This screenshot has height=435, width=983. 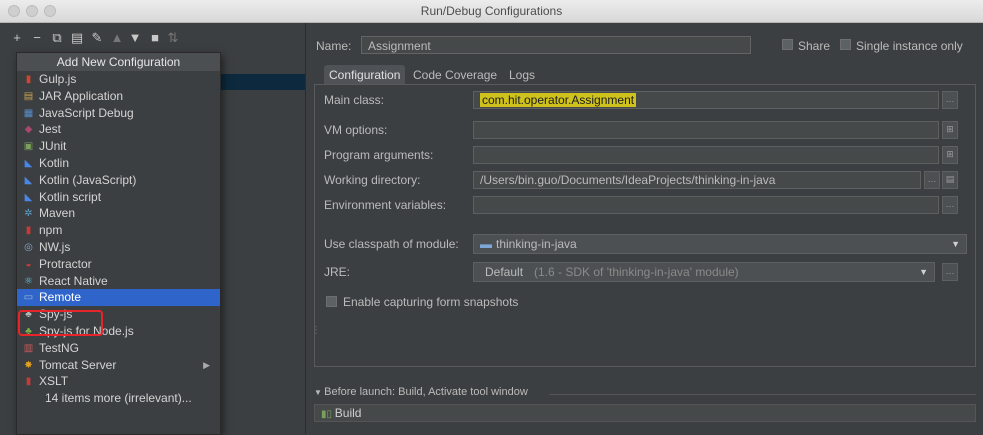 What do you see at coordinates (950, 155) in the screenshot?
I see `program-arguments-expand-icon: ⊞` at bounding box center [950, 155].